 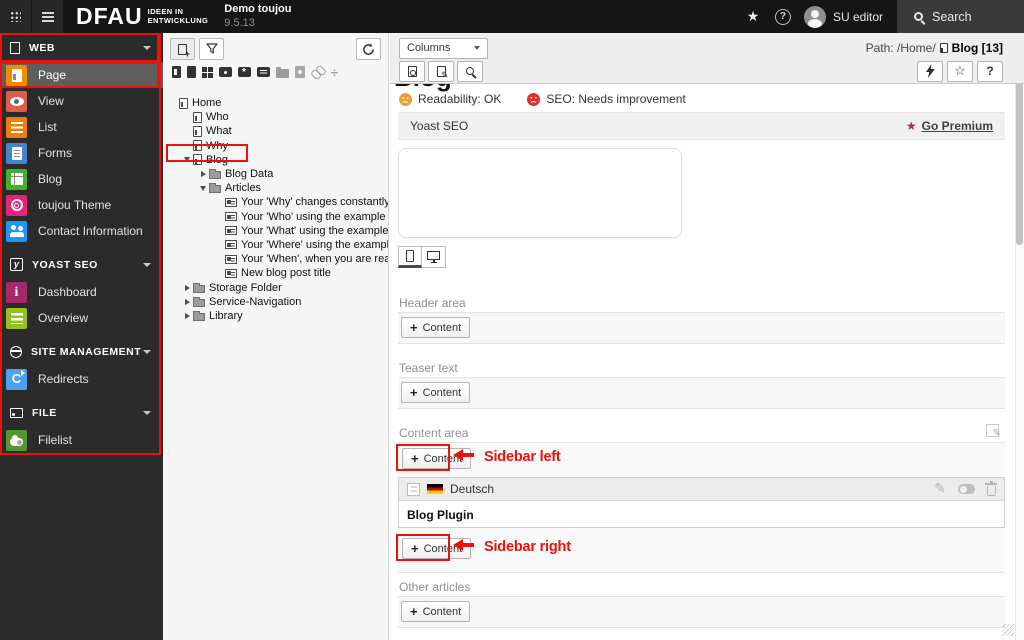 What do you see at coordinates (178, 15) in the screenshot?
I see `logo-tagline: IDEEN IN ENTWICKLUNG` at bounding box center [178, 15].